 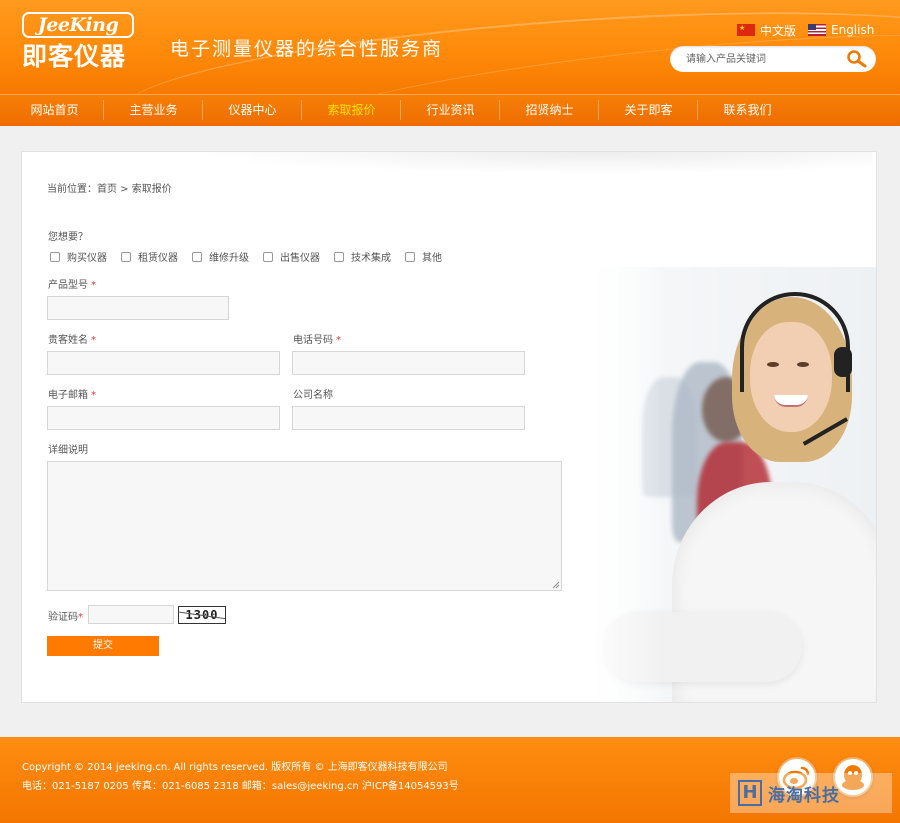 I want to click on nav-item-about: 关于即客, so click(x=648, y=110).